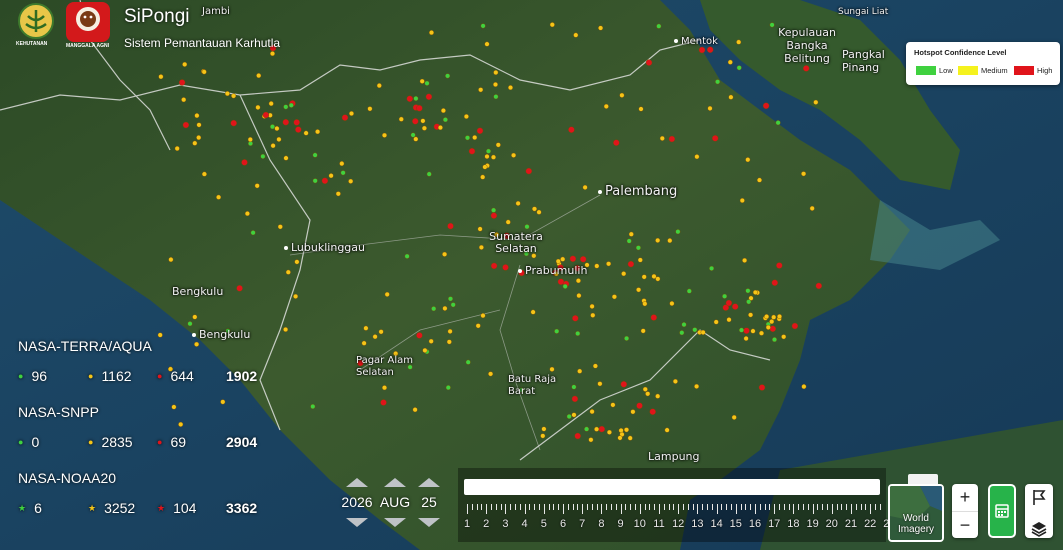 This screenshot has width=1063, height=550. Describe the element at coordinates (395, 482) in the screenshot. I see `month-up-icon` at that location.